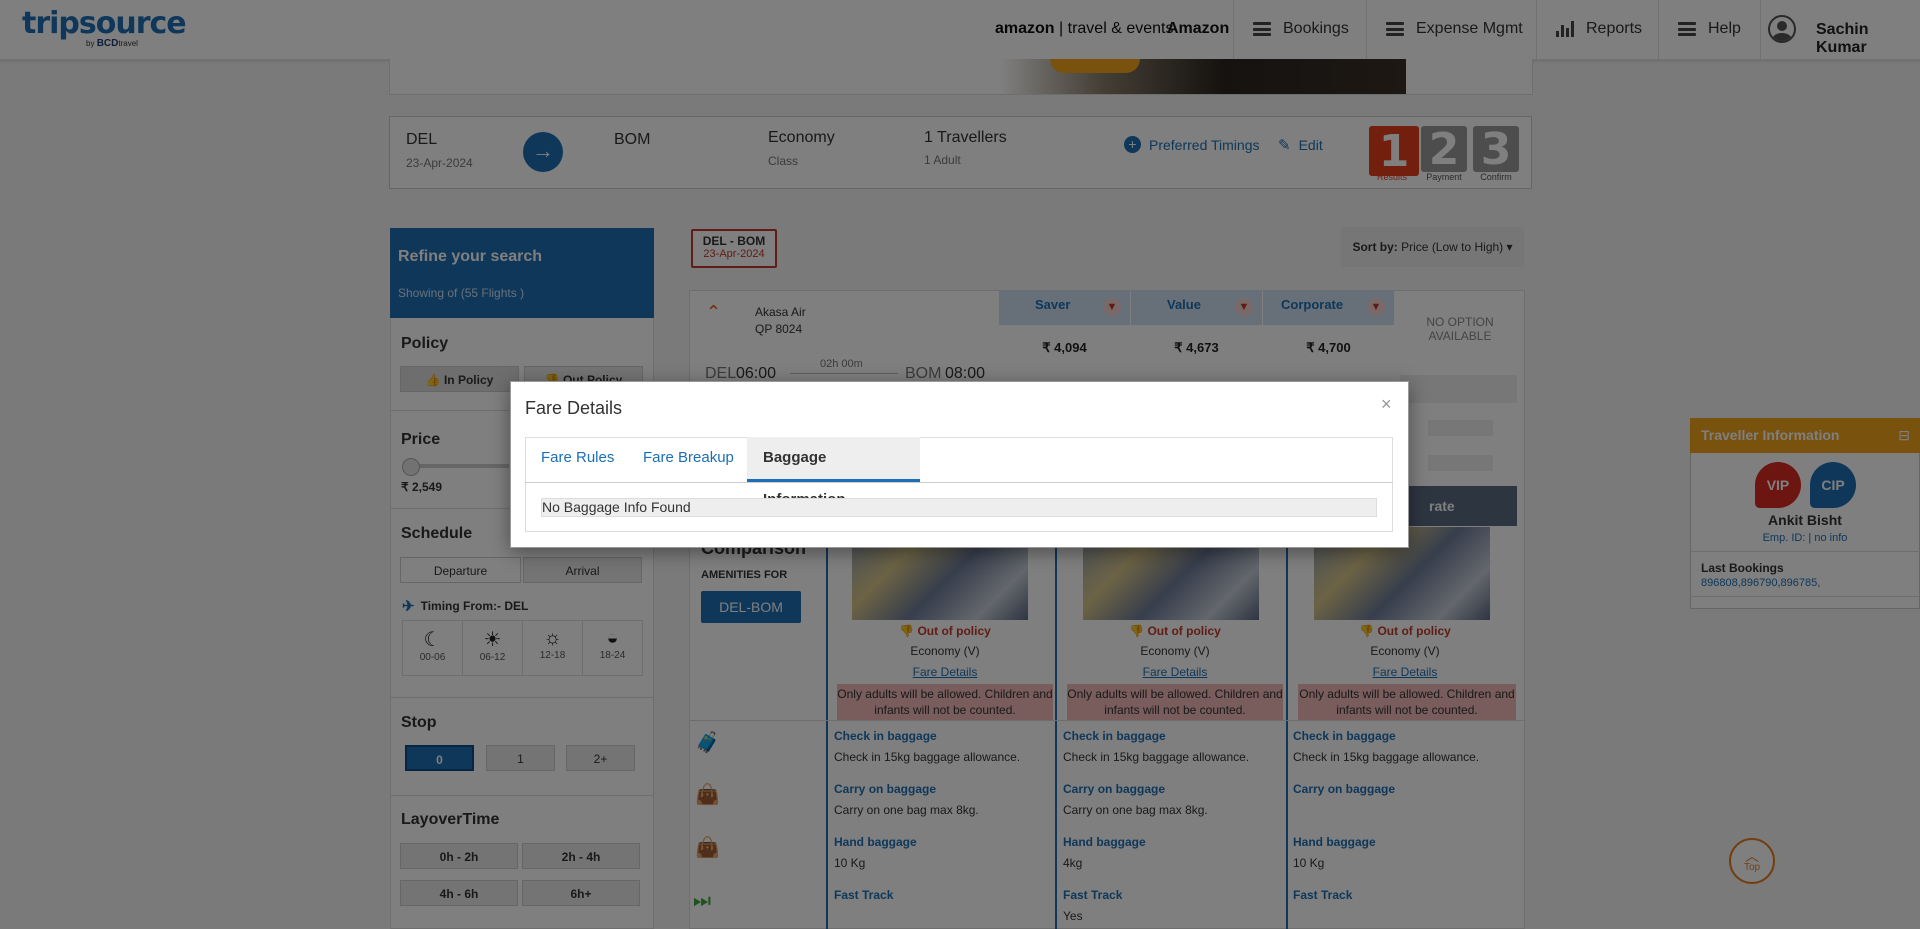 The height and width of the screenshot is (929, 1920). I want to click on baggage-info-message: No Baggage Info Found, so click(959, 507).